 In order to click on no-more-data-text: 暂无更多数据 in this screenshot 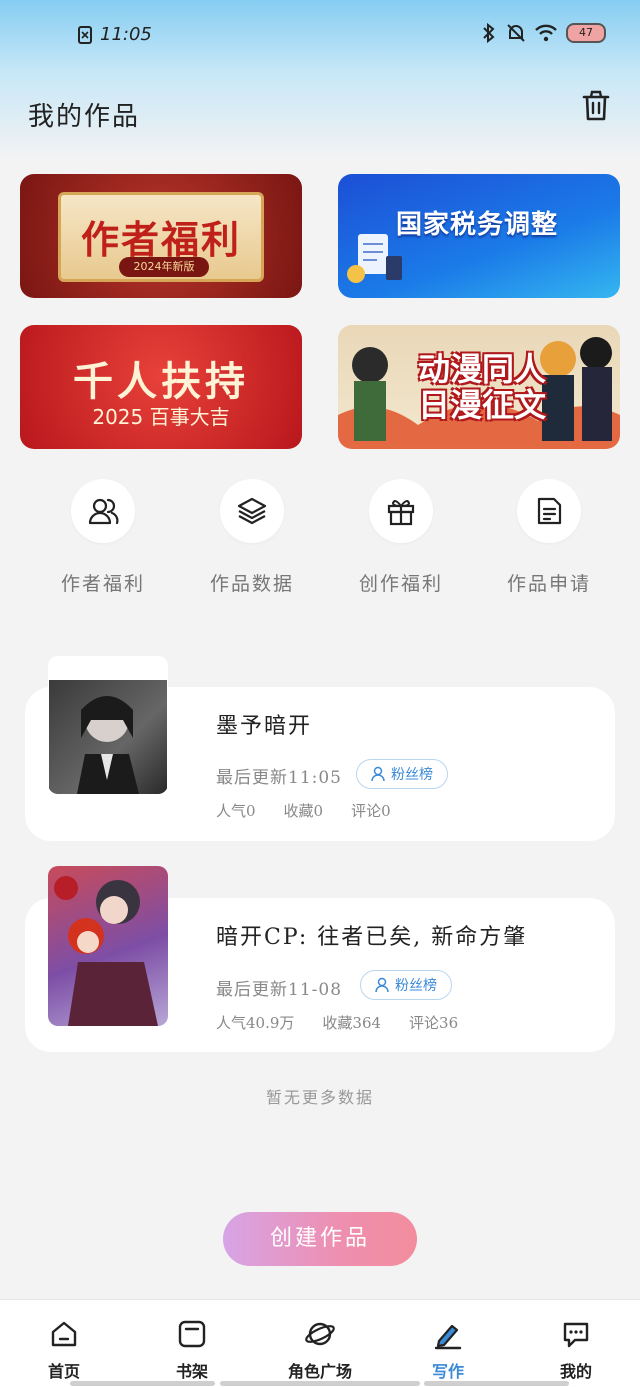, I will do `click(319, 1097)`.